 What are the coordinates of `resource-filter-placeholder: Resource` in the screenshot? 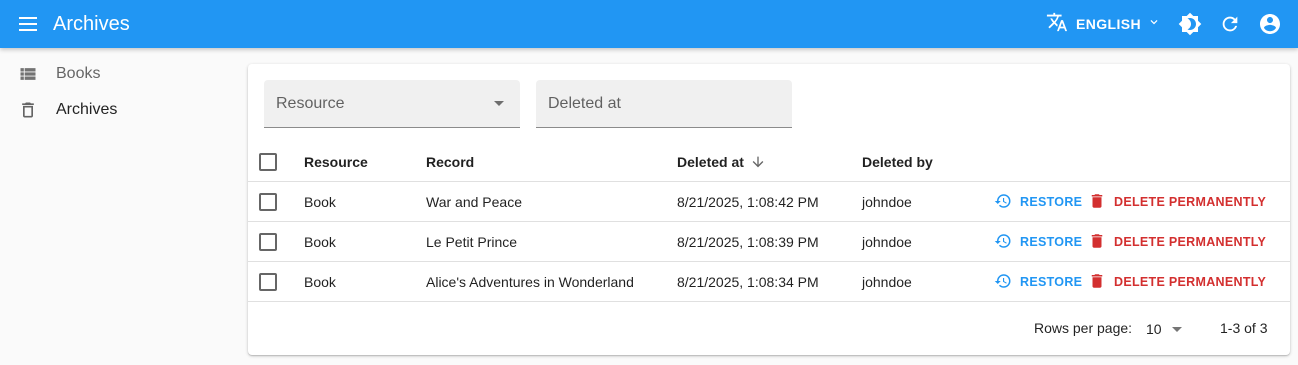 It's located at (310, 103).